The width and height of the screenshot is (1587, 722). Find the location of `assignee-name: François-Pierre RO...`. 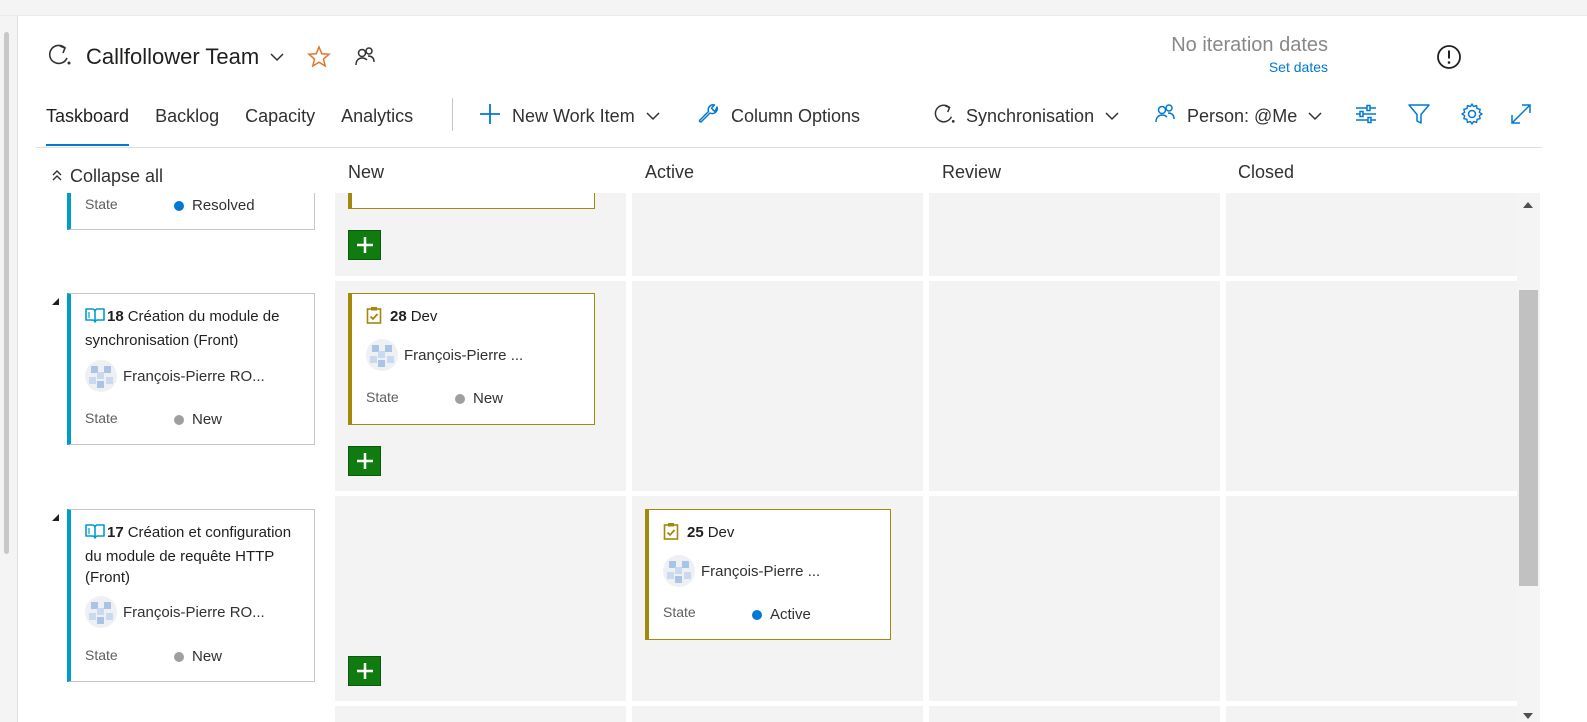

assignee-name: François-Pierre RO... is located at coordinates (194, 376).